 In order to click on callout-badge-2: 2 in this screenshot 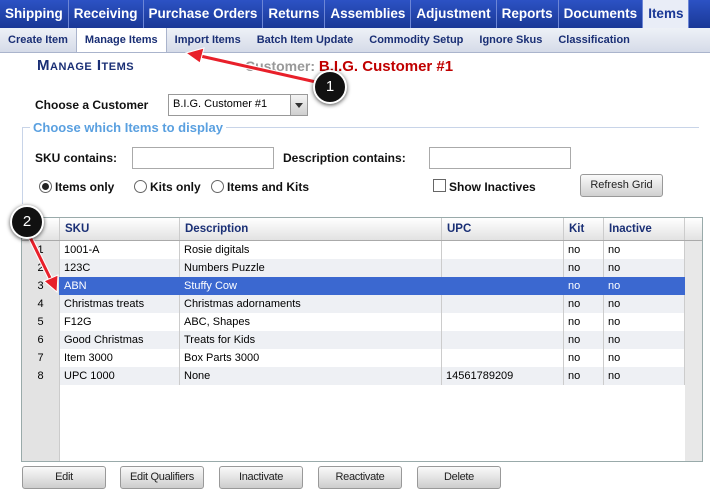, I will do `click(27, 222)`.